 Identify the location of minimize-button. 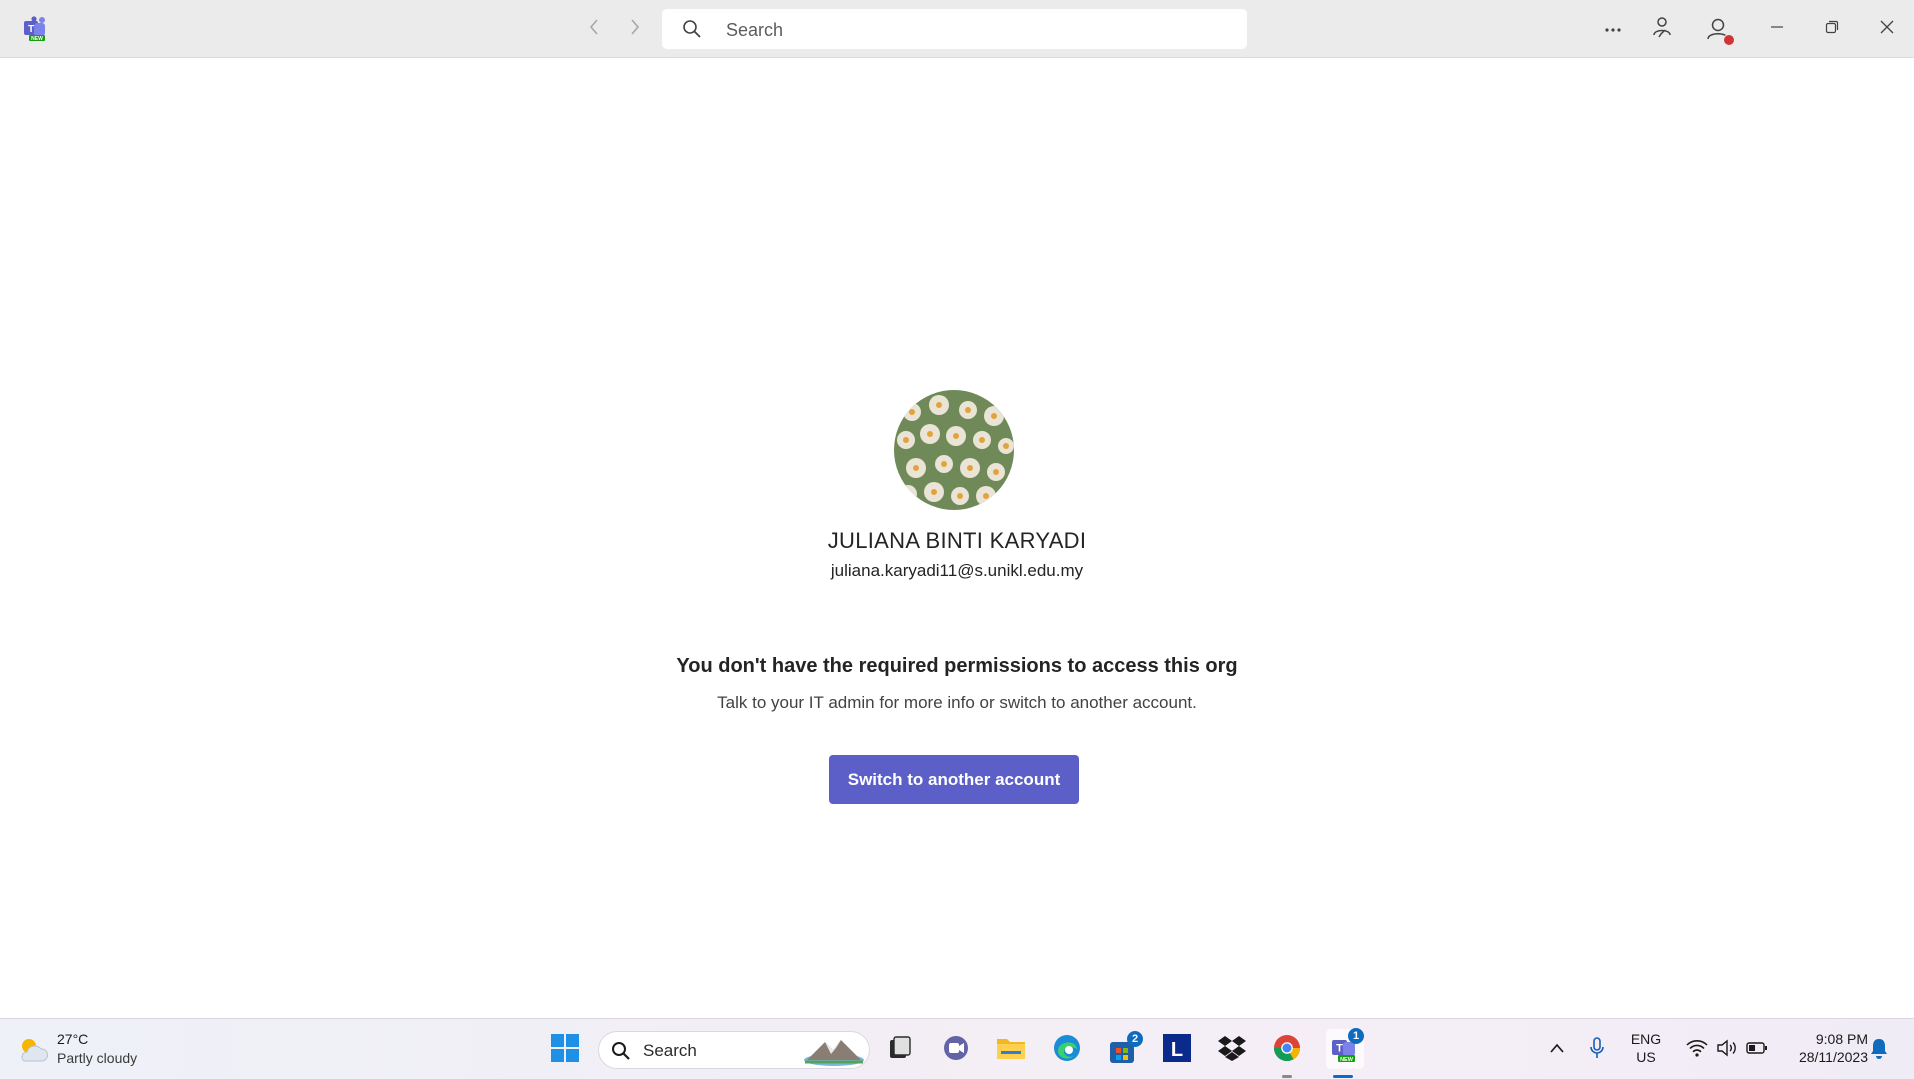
(1777, 29).